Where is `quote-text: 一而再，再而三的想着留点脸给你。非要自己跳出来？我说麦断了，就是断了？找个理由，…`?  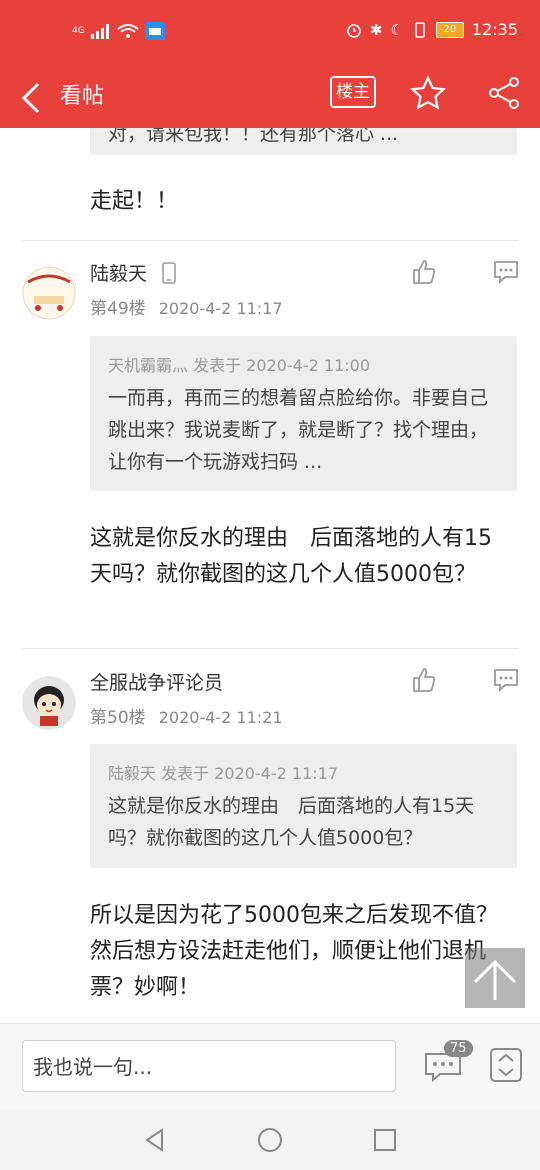
quote-text: 一而再，再而三的想着留点脸给你。非要自己跳出来？我说麦断了，就是断了？找个理由，… is located at coordinates (298, 430).